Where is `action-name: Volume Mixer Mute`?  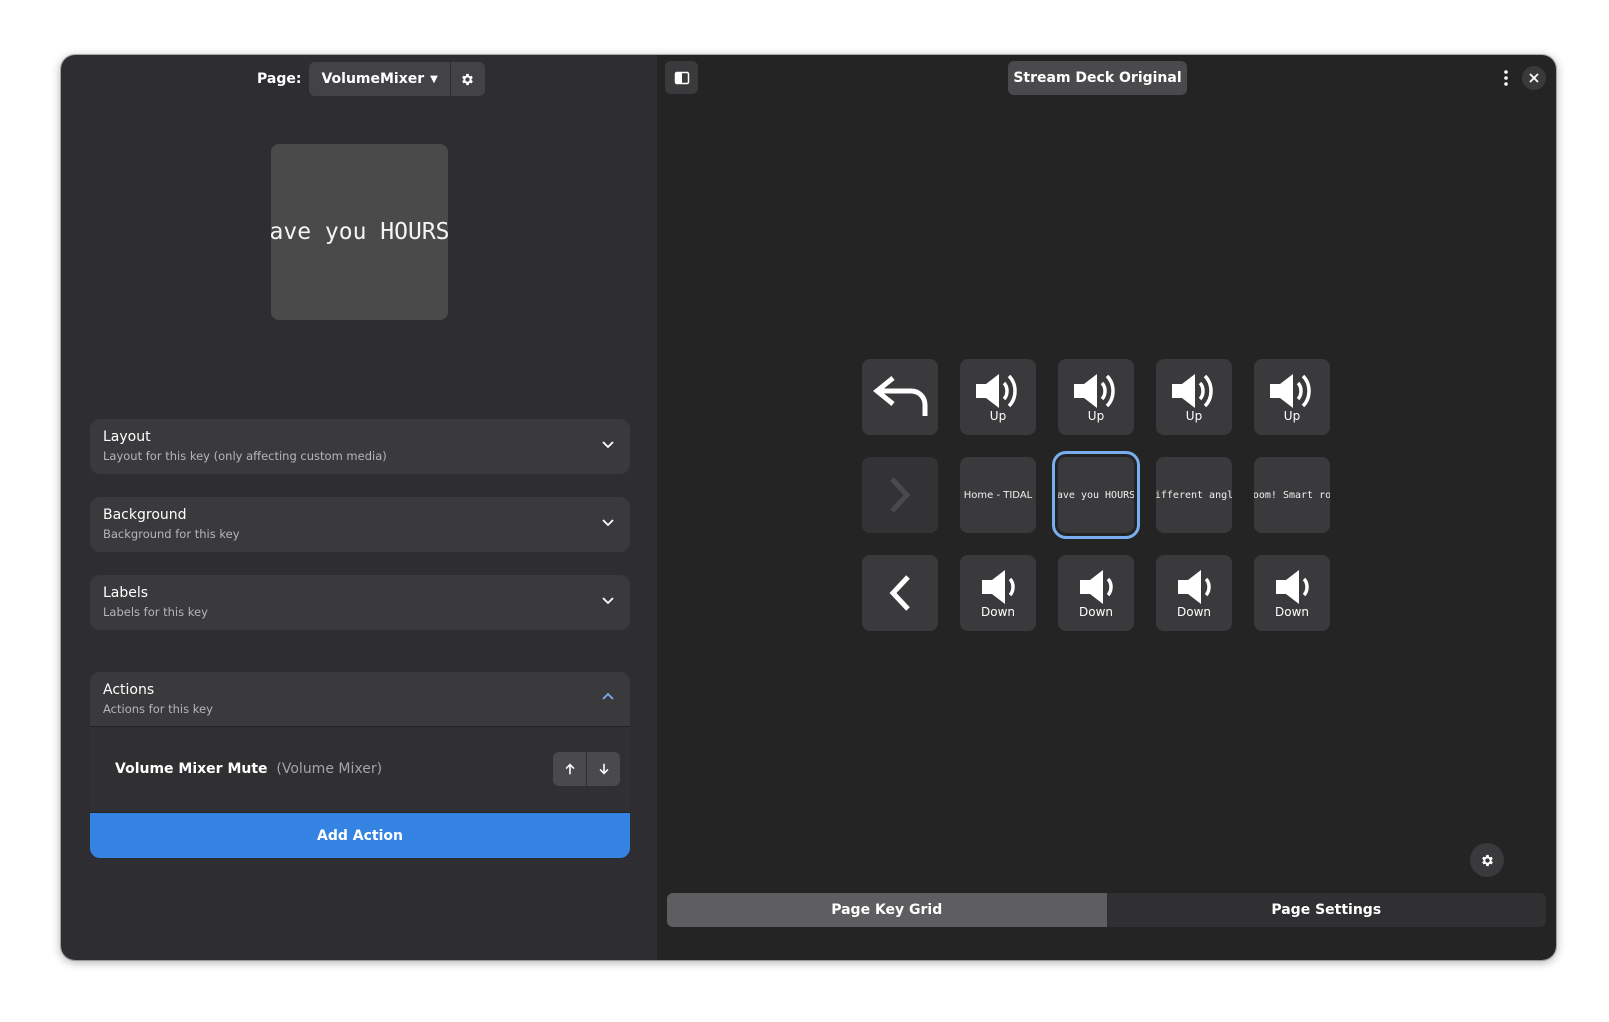 action-name: Volume Mixer Mute is located at coordinates (191, 769).